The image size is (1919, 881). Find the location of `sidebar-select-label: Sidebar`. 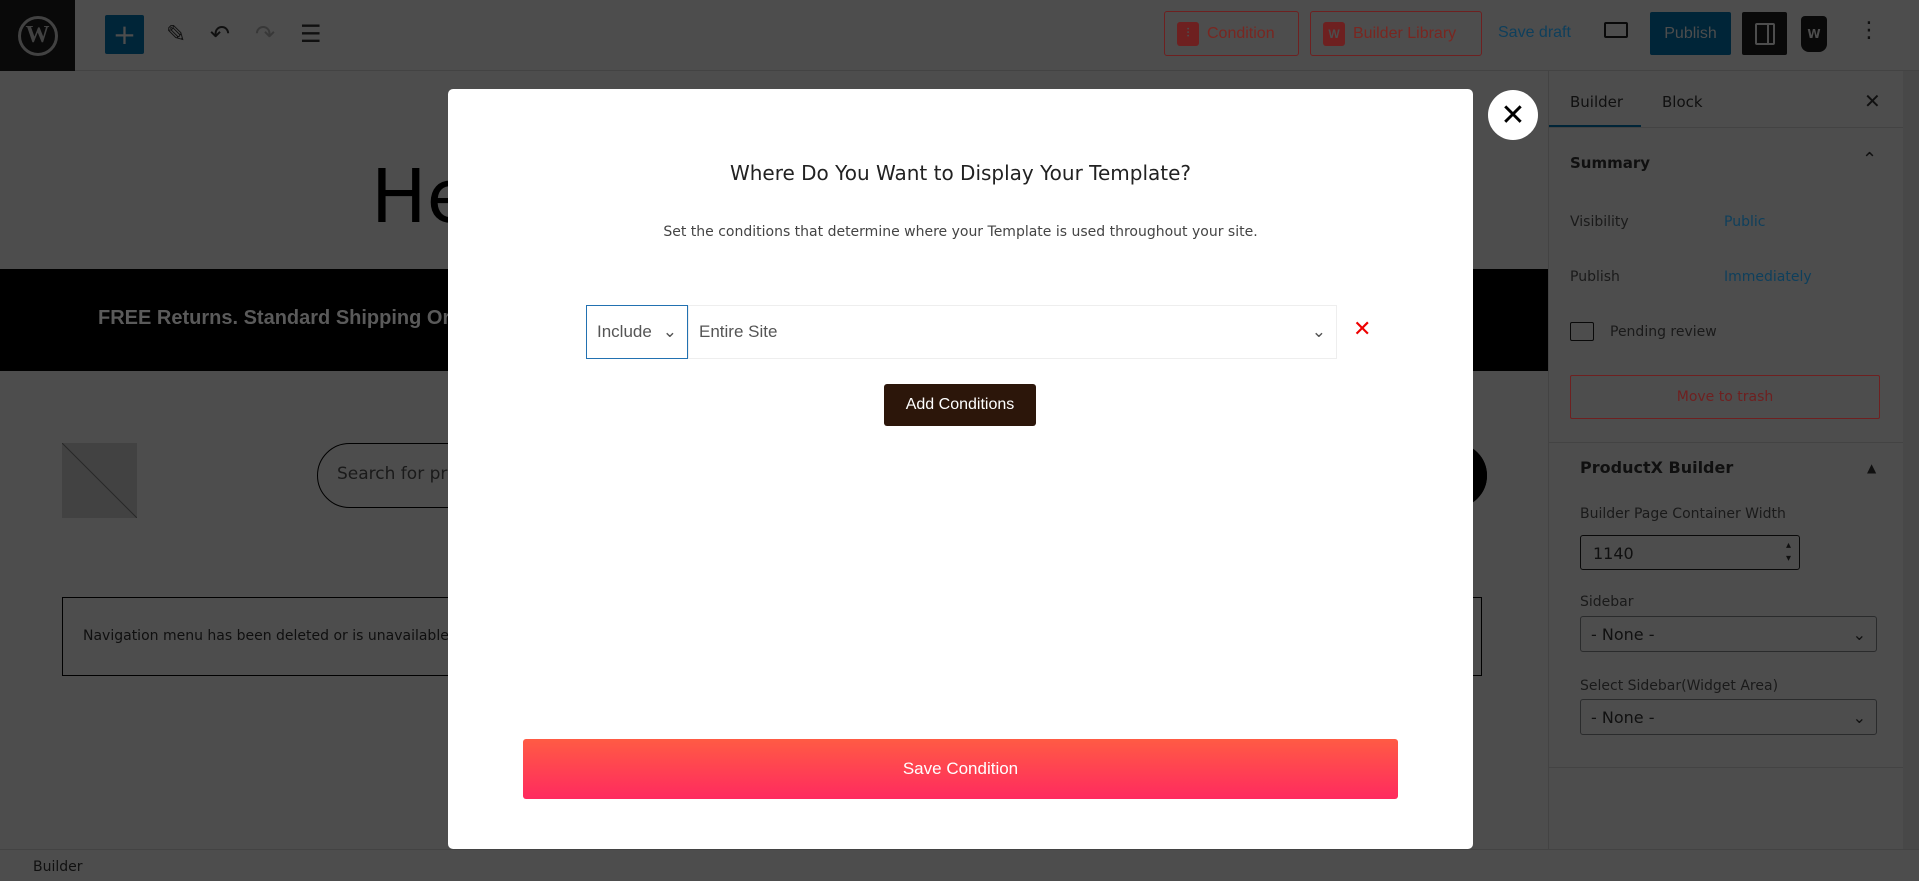

sidebar-select-label: Sidebar is located at coordinates (1607, 602).